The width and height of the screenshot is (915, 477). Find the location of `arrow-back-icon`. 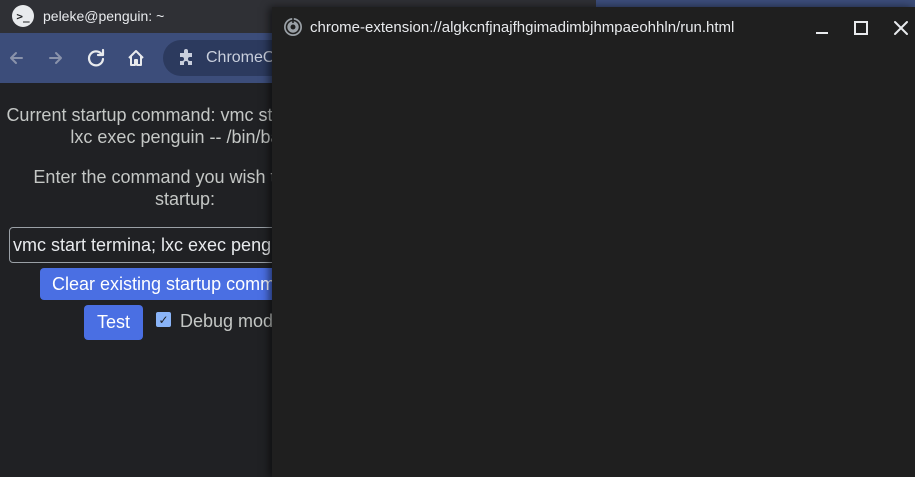

arrow-back-icon is located at coordinates (16, 58).